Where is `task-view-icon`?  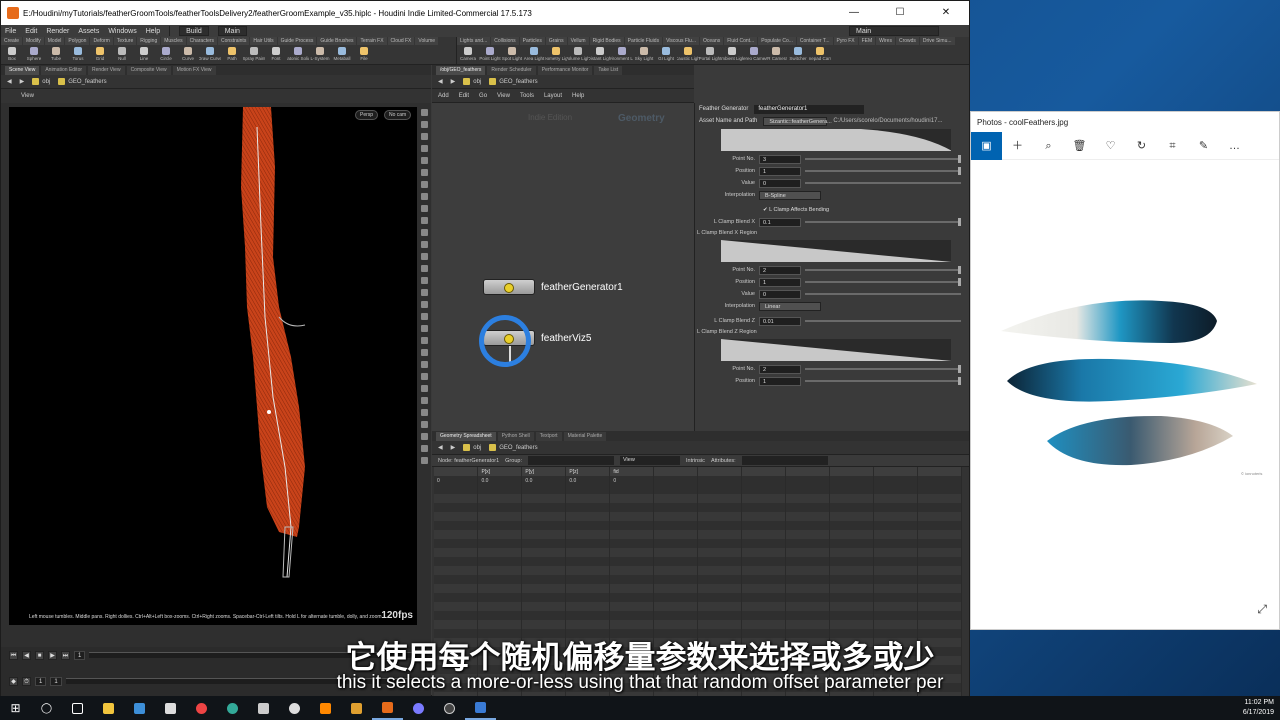 task-view-icon is located at coordinates (77, 708).